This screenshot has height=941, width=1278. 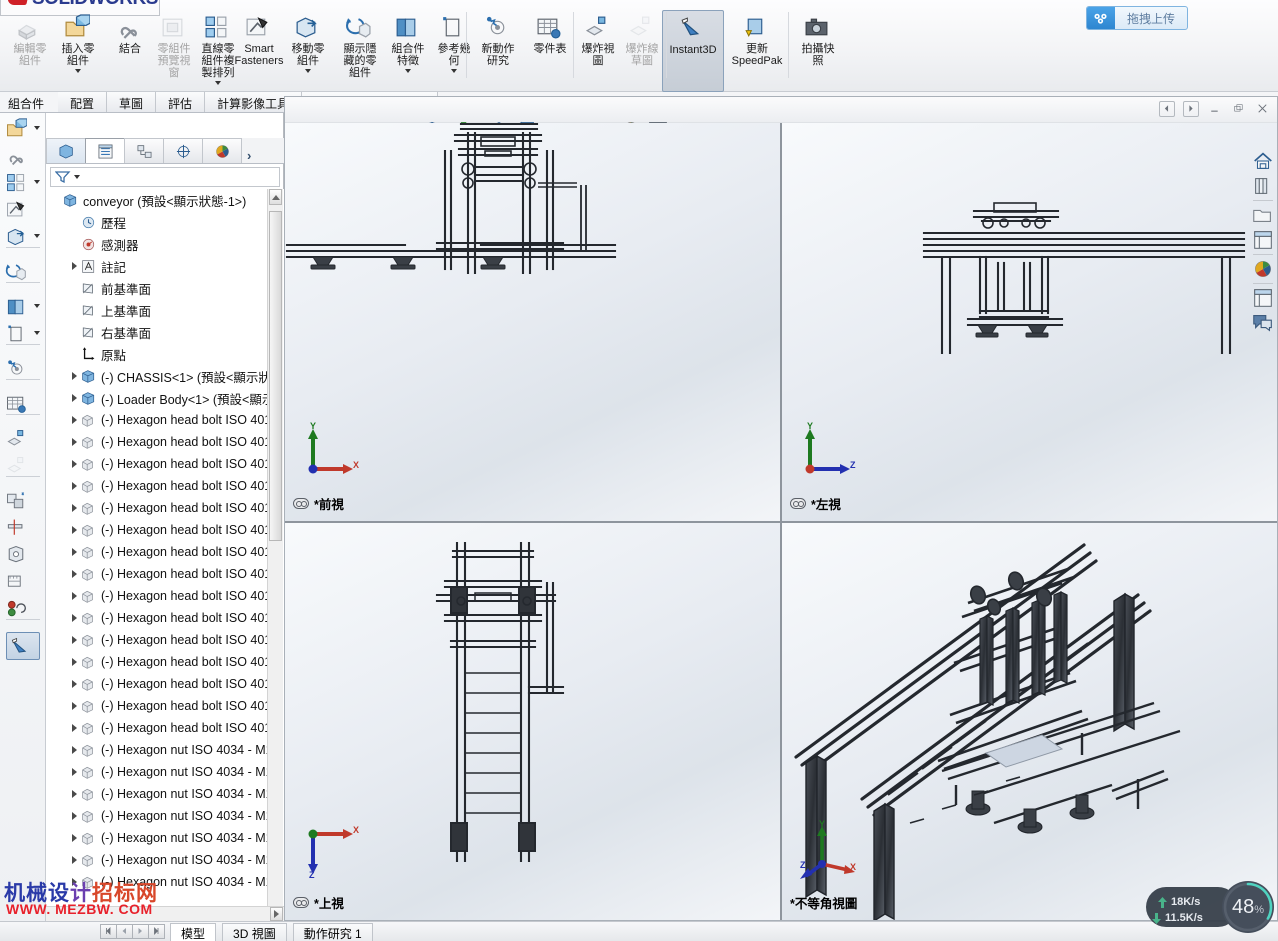 I want to click on ribbon-button-edit-component: 編輯零 組件, so click(x=30, y=40).